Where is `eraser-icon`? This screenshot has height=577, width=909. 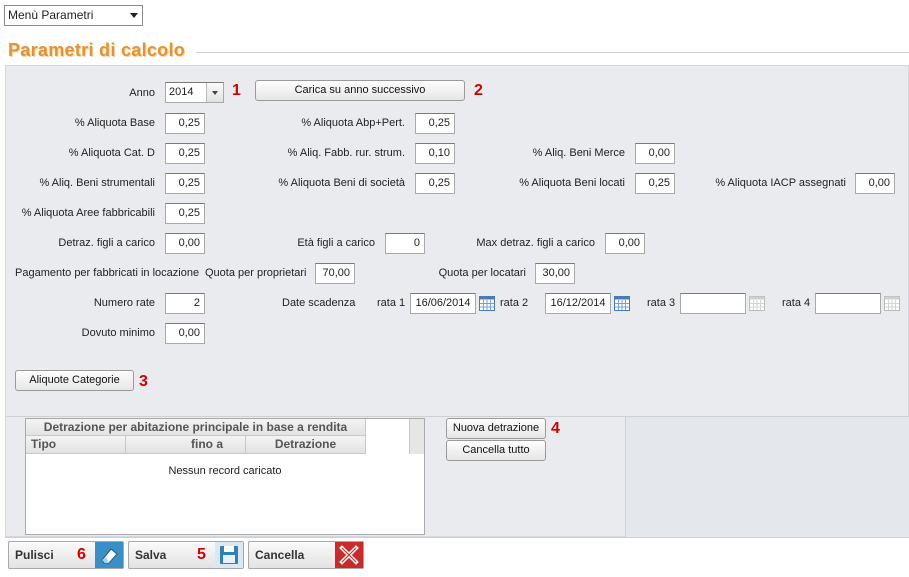 eraser-icon is located at coordinates (109, 555).